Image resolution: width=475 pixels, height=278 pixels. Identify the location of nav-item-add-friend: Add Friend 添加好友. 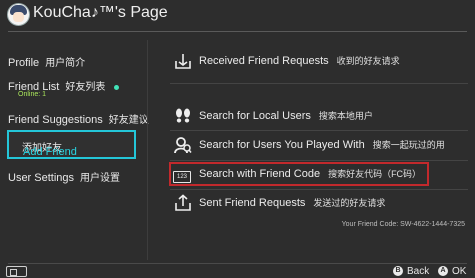
(71, 144).